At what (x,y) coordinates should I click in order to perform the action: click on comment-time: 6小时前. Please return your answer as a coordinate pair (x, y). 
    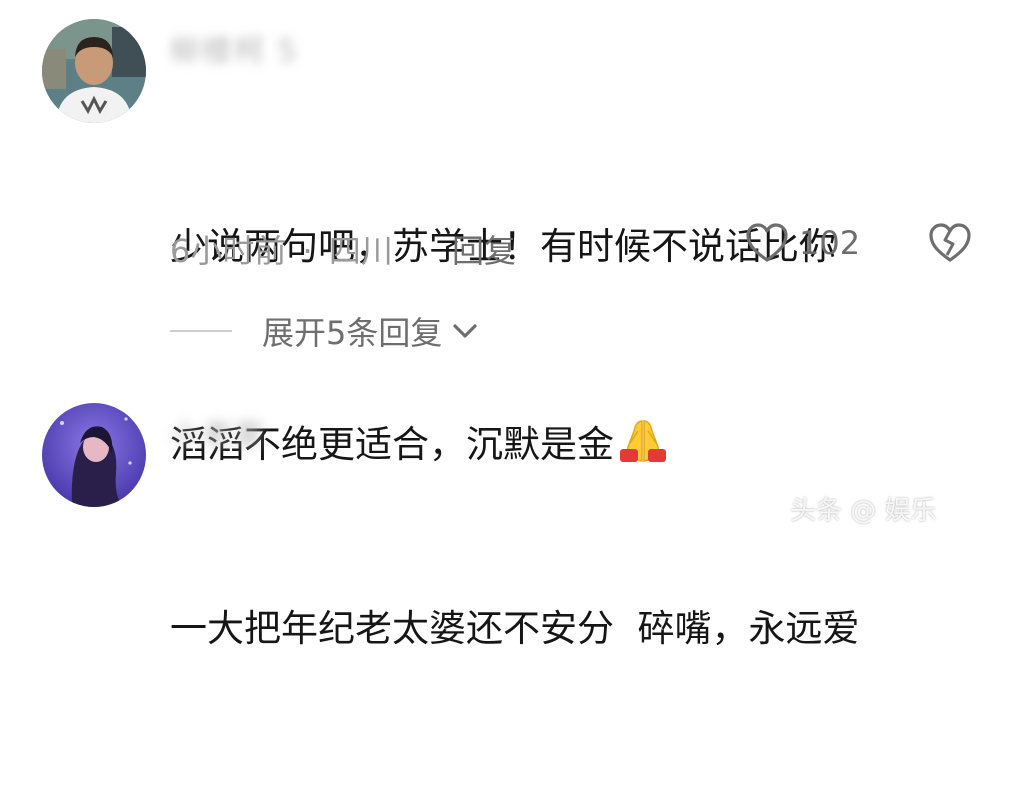
    Looking at the image, I should click on (228, 251).